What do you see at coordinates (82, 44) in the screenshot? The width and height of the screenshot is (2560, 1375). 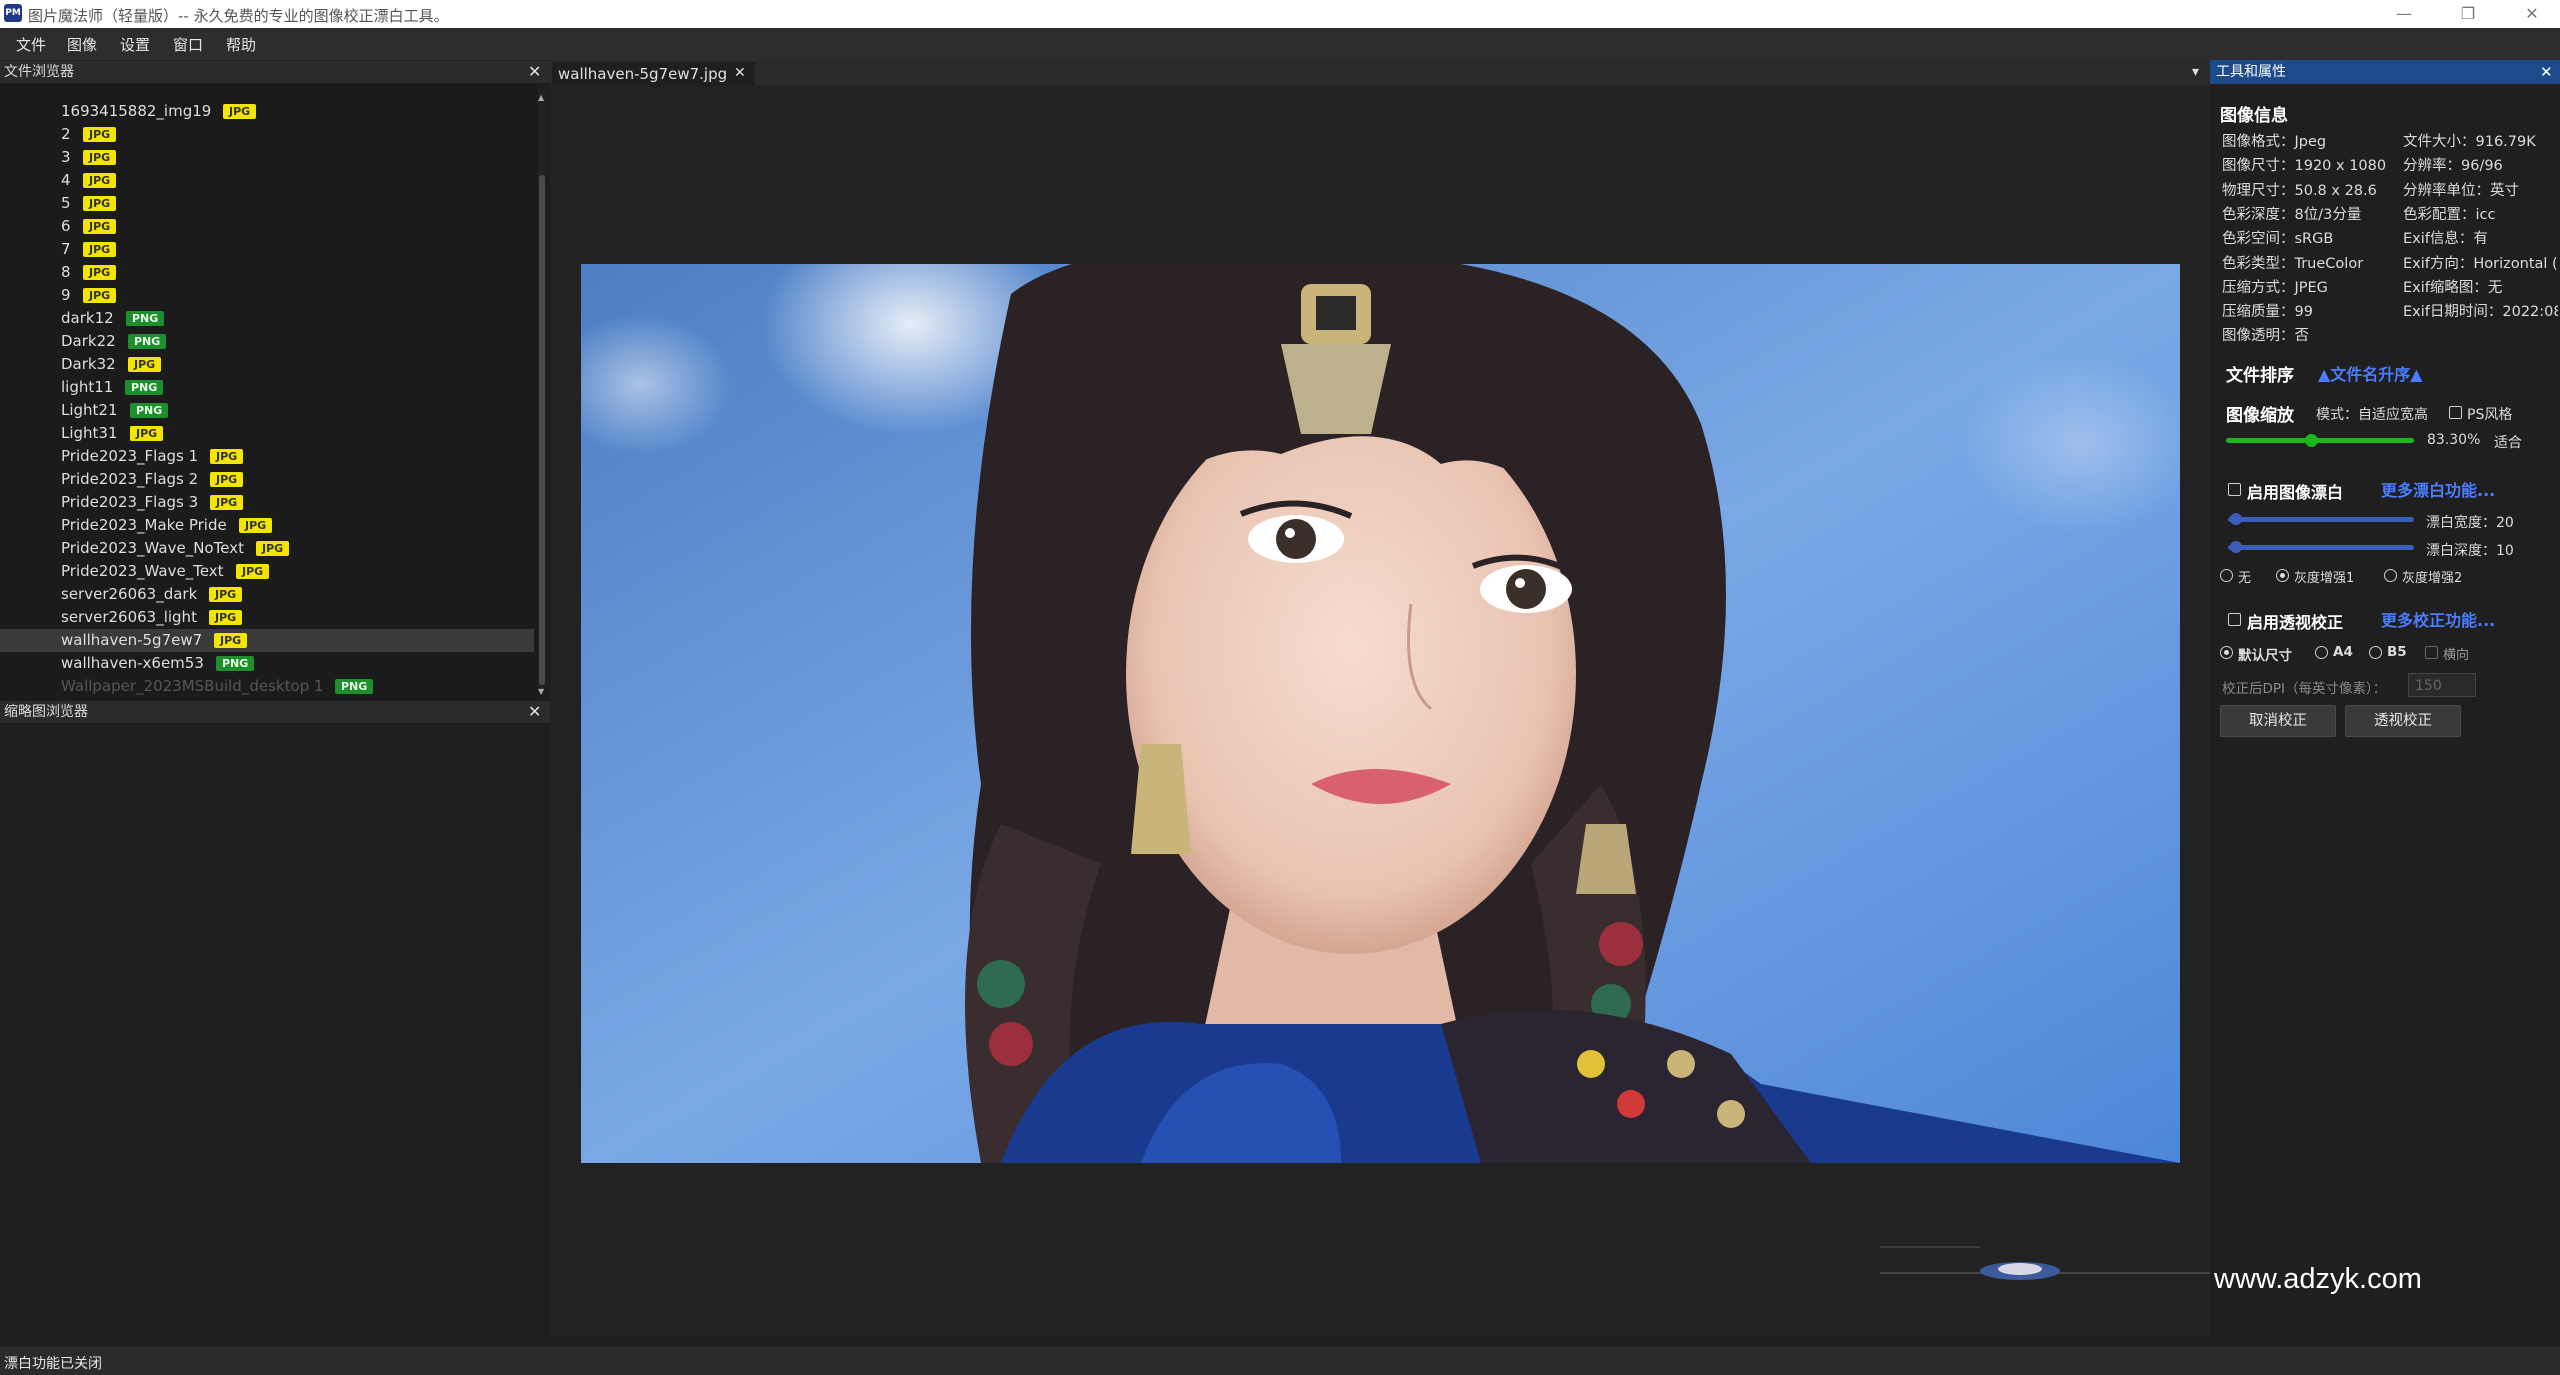 I see `menu-image: 图像` at bounding box center [82, 44].